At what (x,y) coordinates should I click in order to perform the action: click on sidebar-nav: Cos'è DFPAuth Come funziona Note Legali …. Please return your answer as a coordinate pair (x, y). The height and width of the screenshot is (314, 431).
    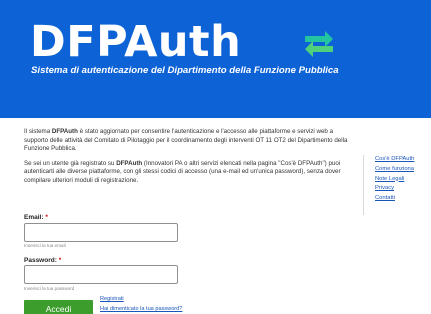
    Looking at the image, I should click on (397, 185).